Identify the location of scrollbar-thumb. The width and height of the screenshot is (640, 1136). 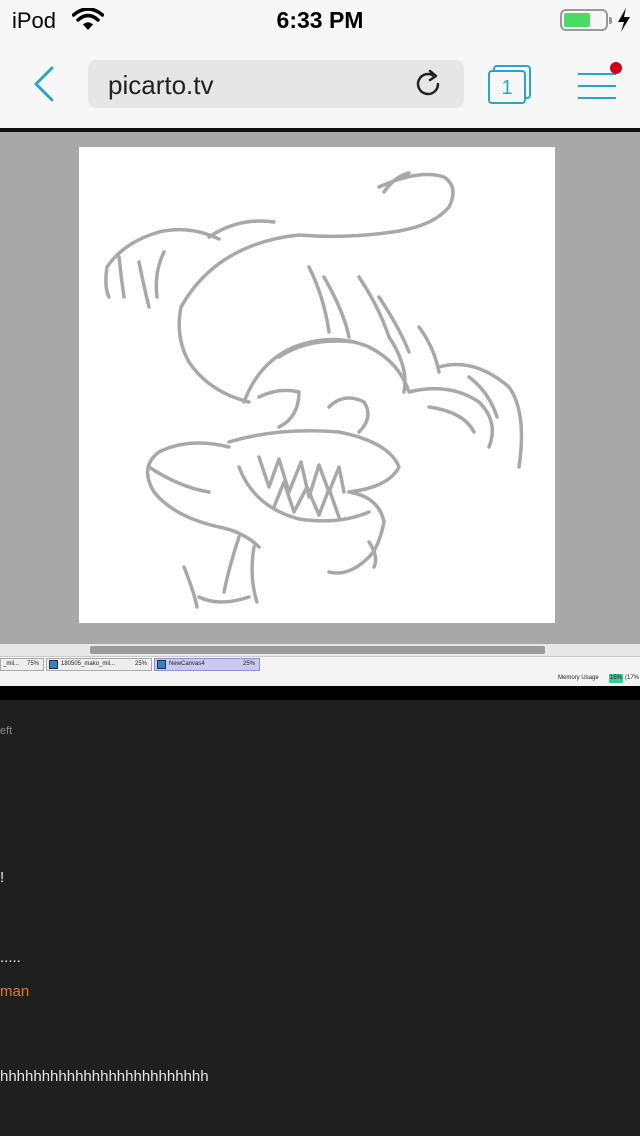
(317, 650).